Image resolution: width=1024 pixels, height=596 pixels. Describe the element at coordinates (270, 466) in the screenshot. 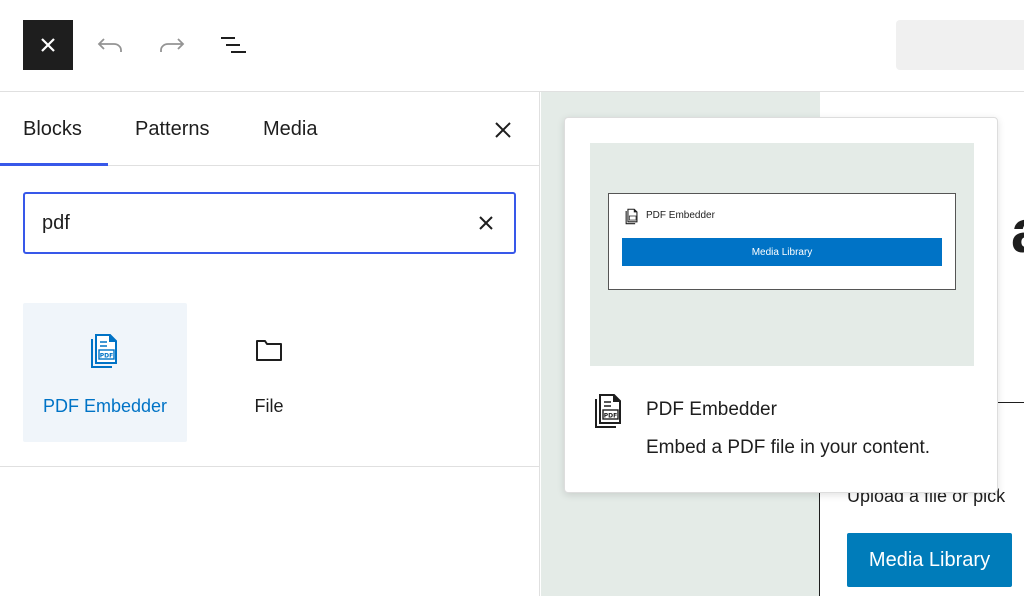

I see `divider` at that location.